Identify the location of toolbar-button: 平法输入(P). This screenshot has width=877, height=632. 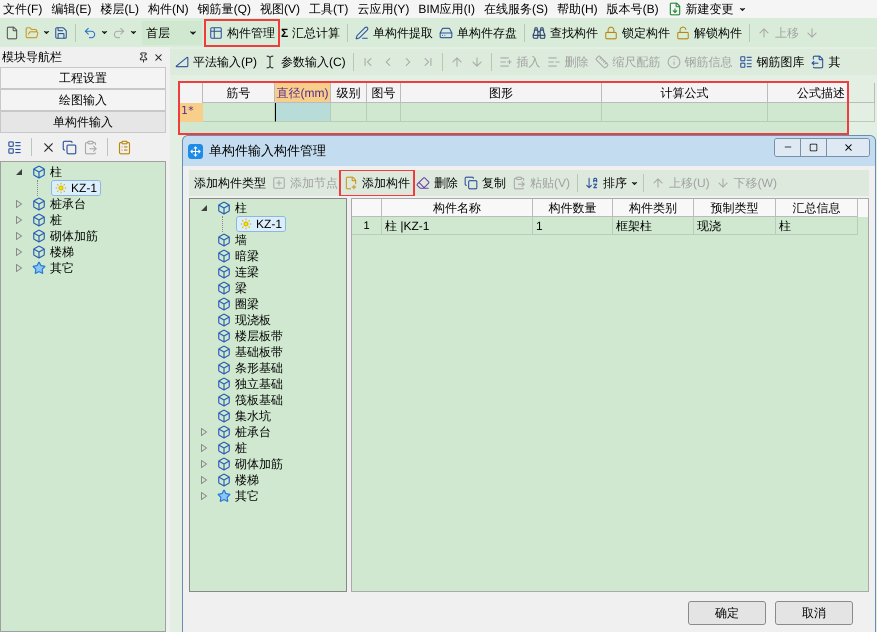
(216, 62).